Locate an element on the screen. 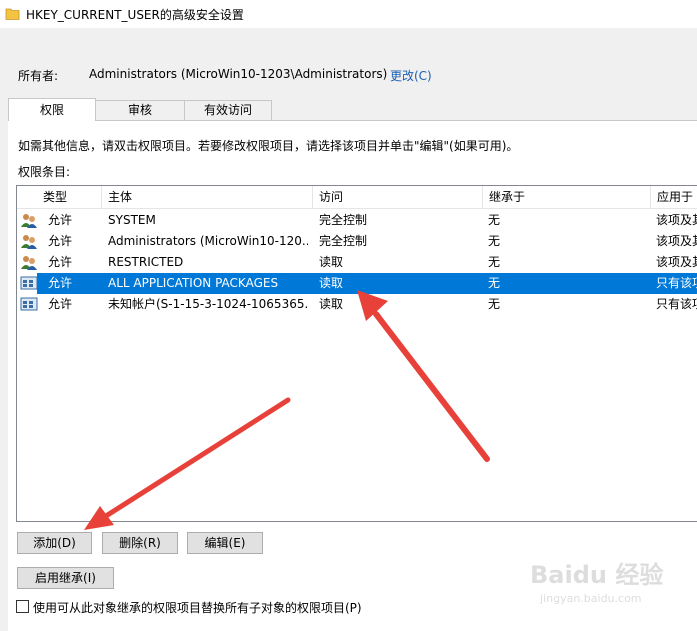  column-header-access: 访问 is located at coordinates (398, 197).